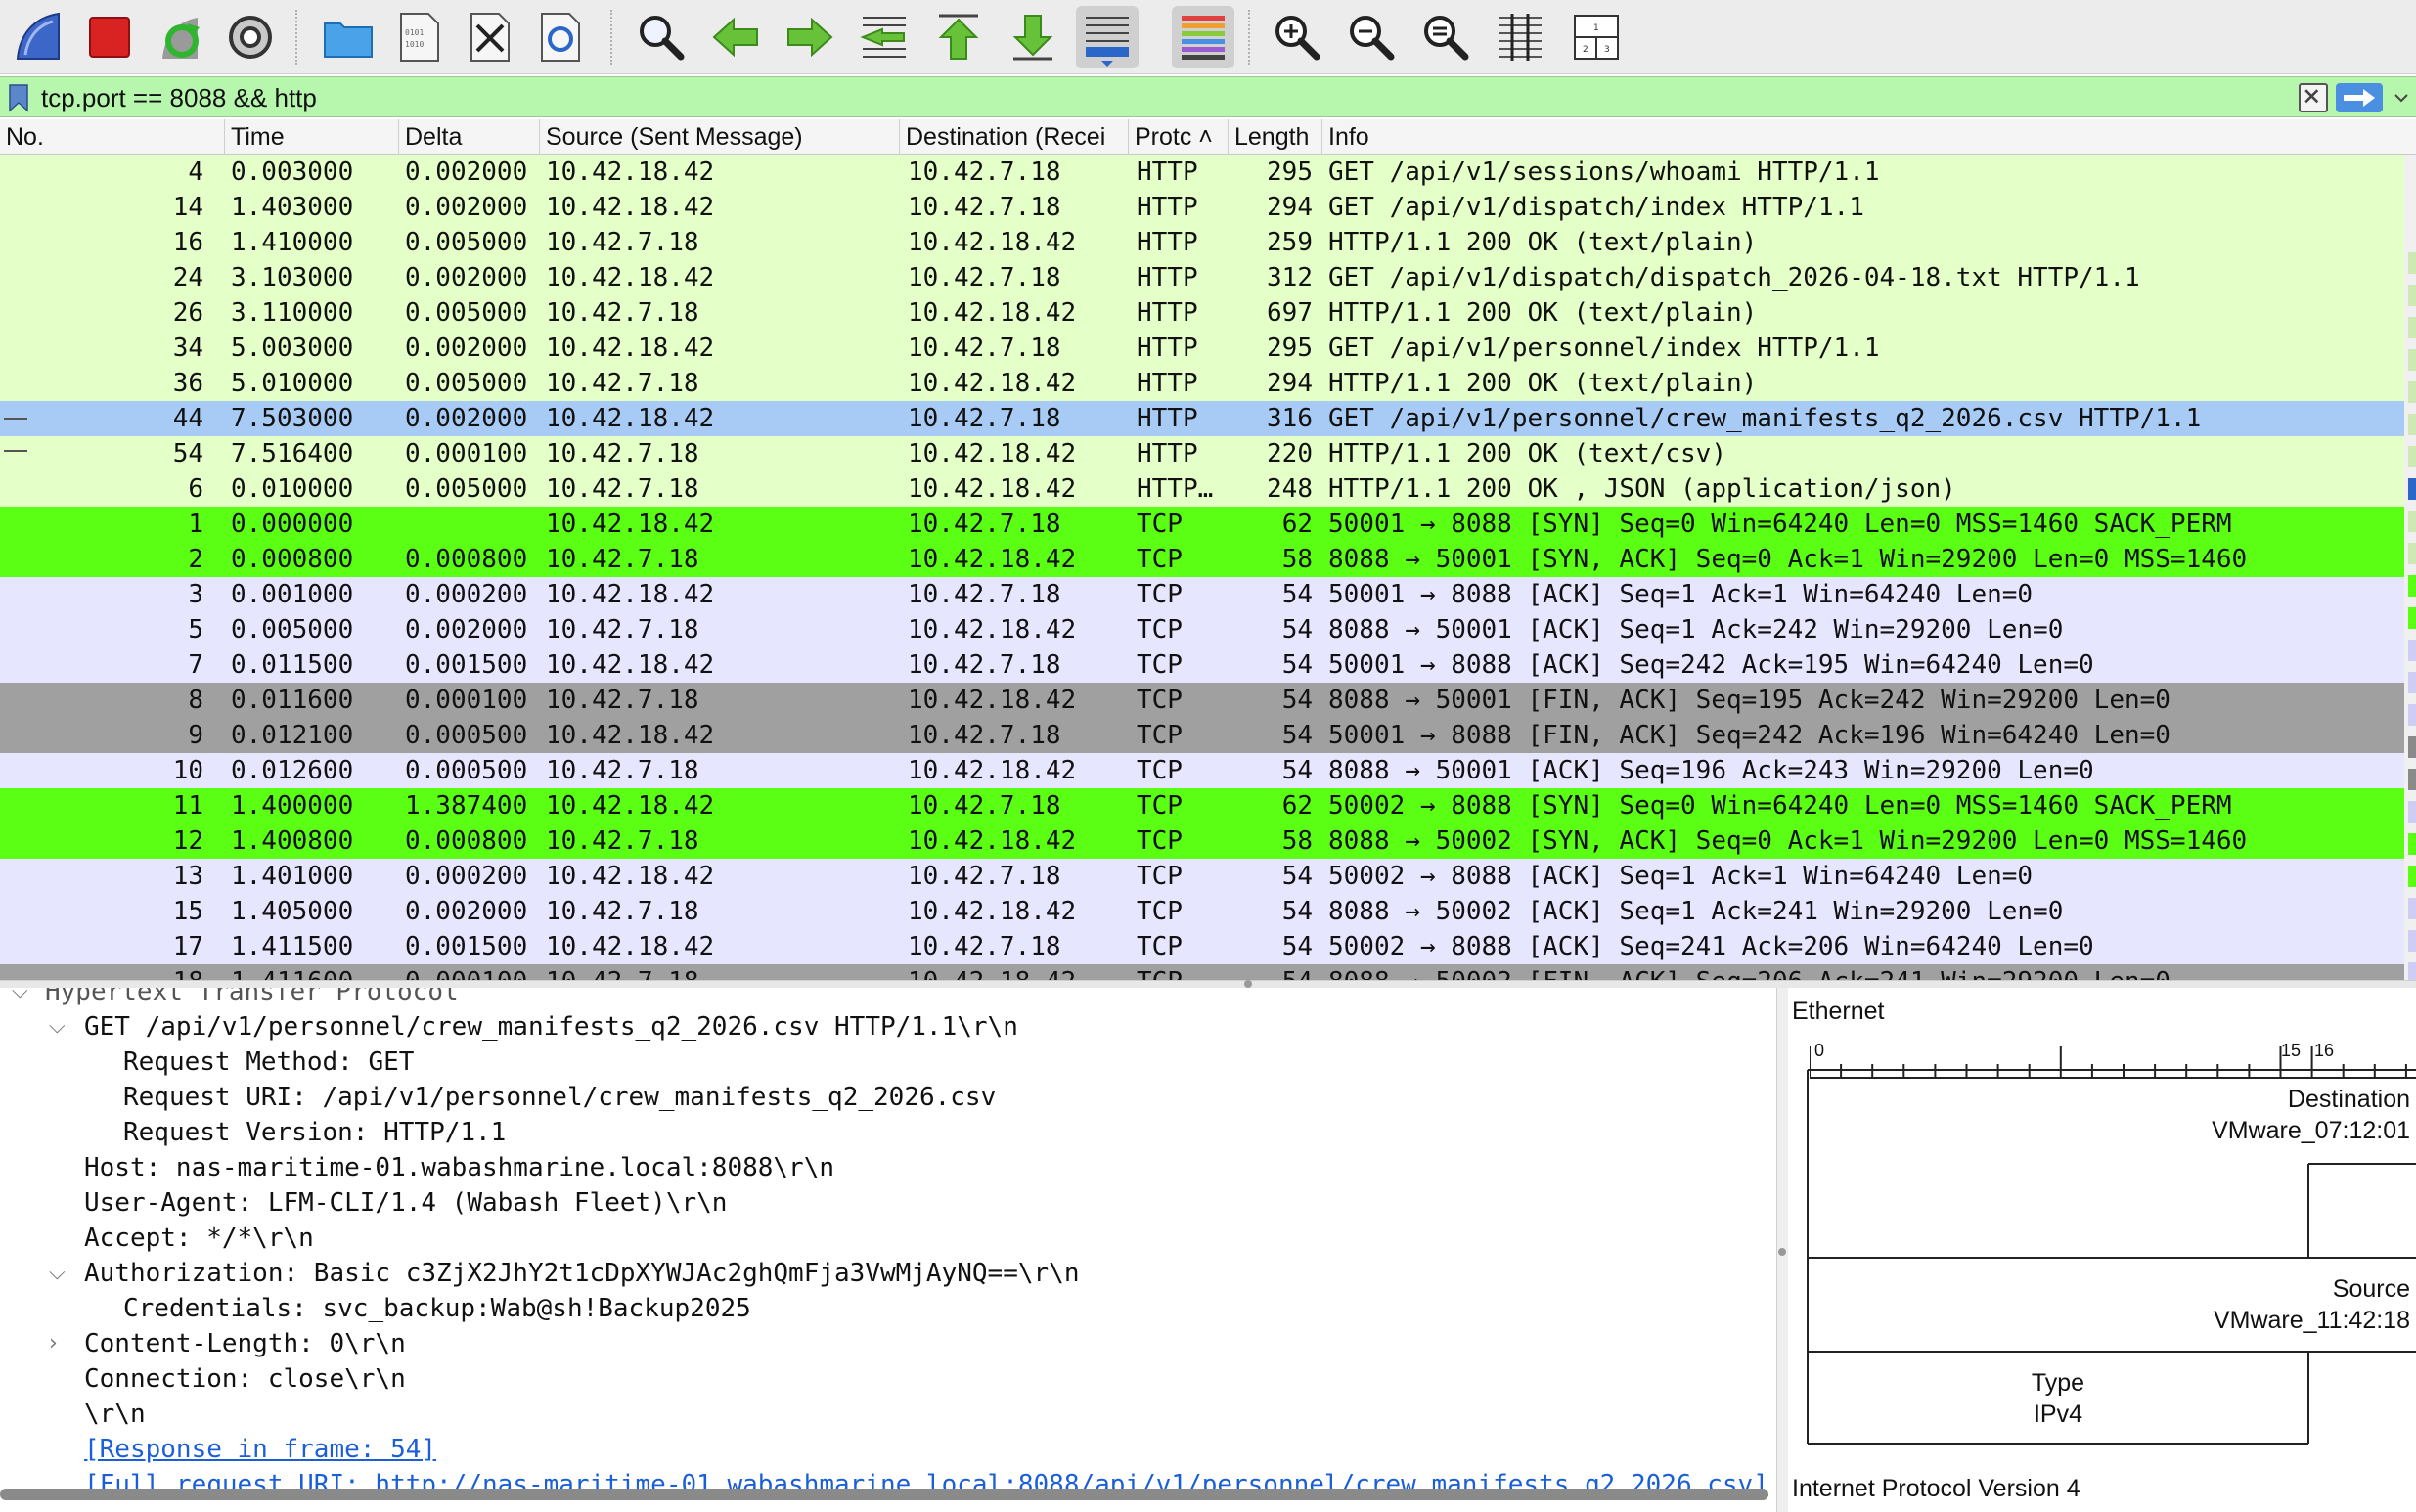 The height and width of the screenshot is (1512, 2416). I want to click on cell-delta: 1.387400, so click(466, 806).